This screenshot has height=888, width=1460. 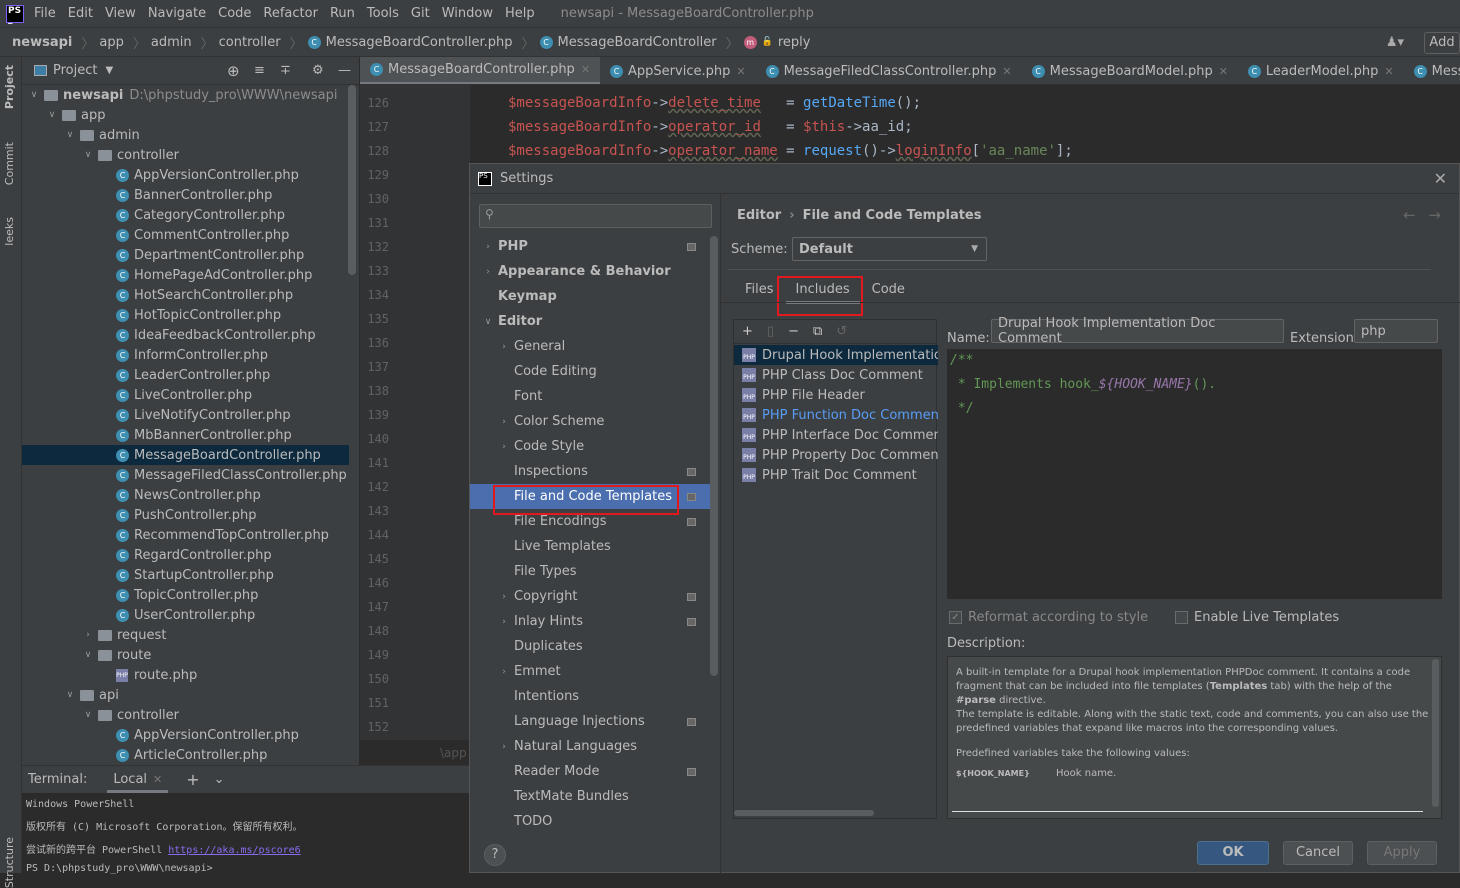 I want to click on tree-item: PHP route.php, so click(x=185, y=675).